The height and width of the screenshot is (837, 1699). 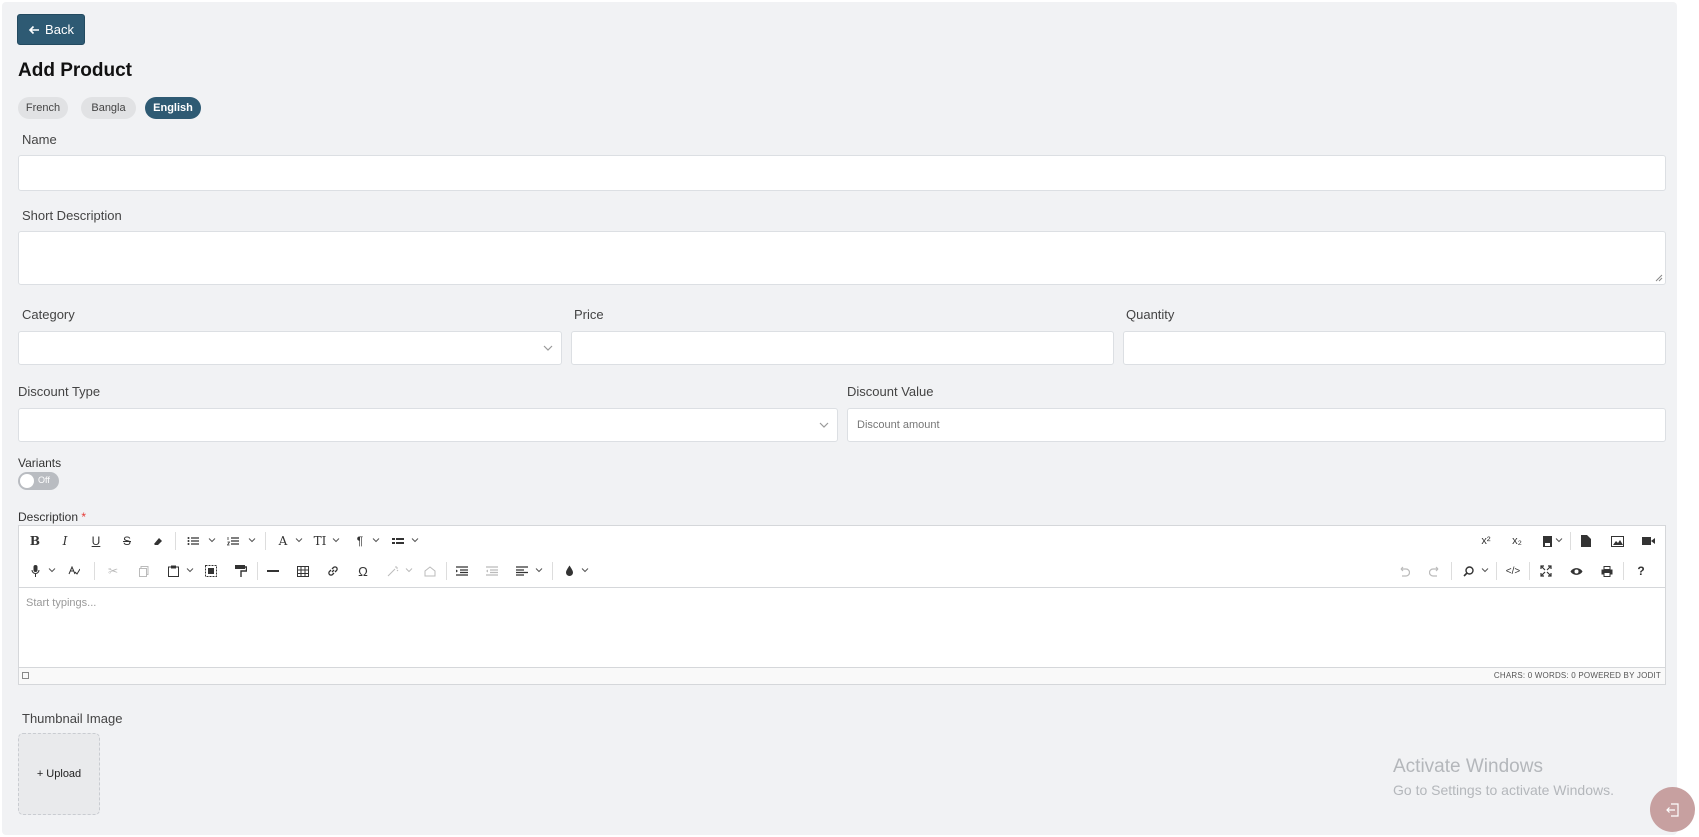 I want to click on logout-icon, so click(x=1672, y=809).